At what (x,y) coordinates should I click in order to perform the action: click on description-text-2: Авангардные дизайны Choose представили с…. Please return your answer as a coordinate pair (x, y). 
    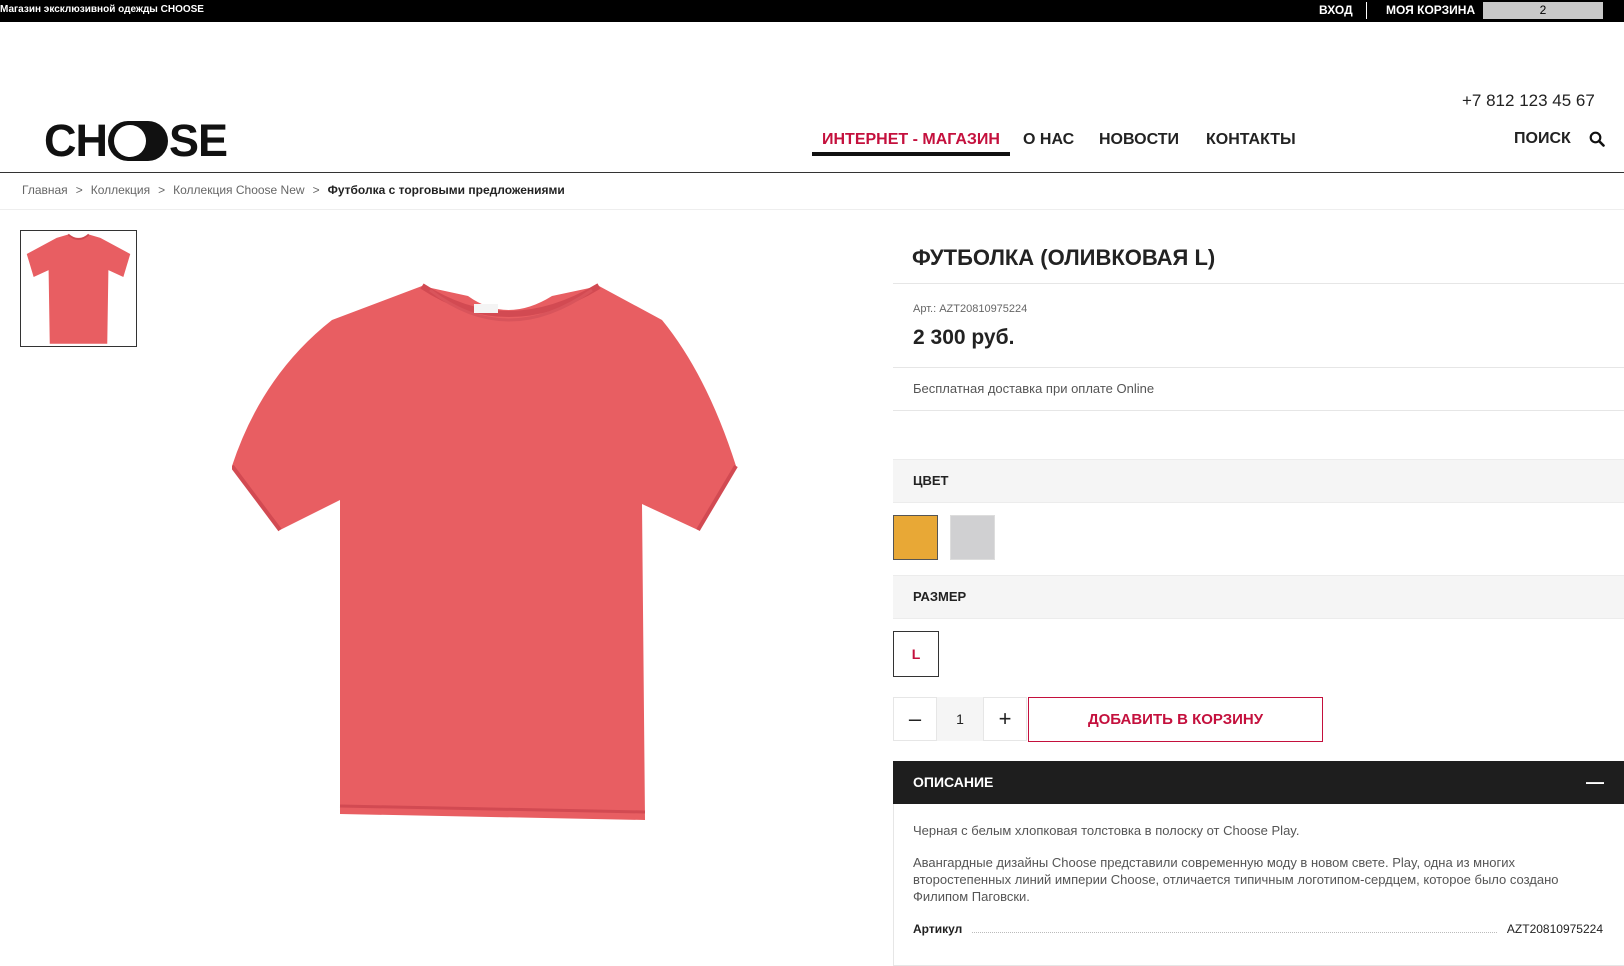
    Looking at the image, I should click on (1236, 879).